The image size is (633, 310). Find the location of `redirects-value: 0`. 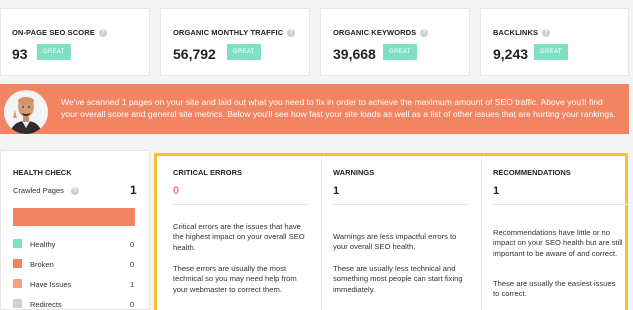

redirects-value: 0 is located at coordinates (132, 304).